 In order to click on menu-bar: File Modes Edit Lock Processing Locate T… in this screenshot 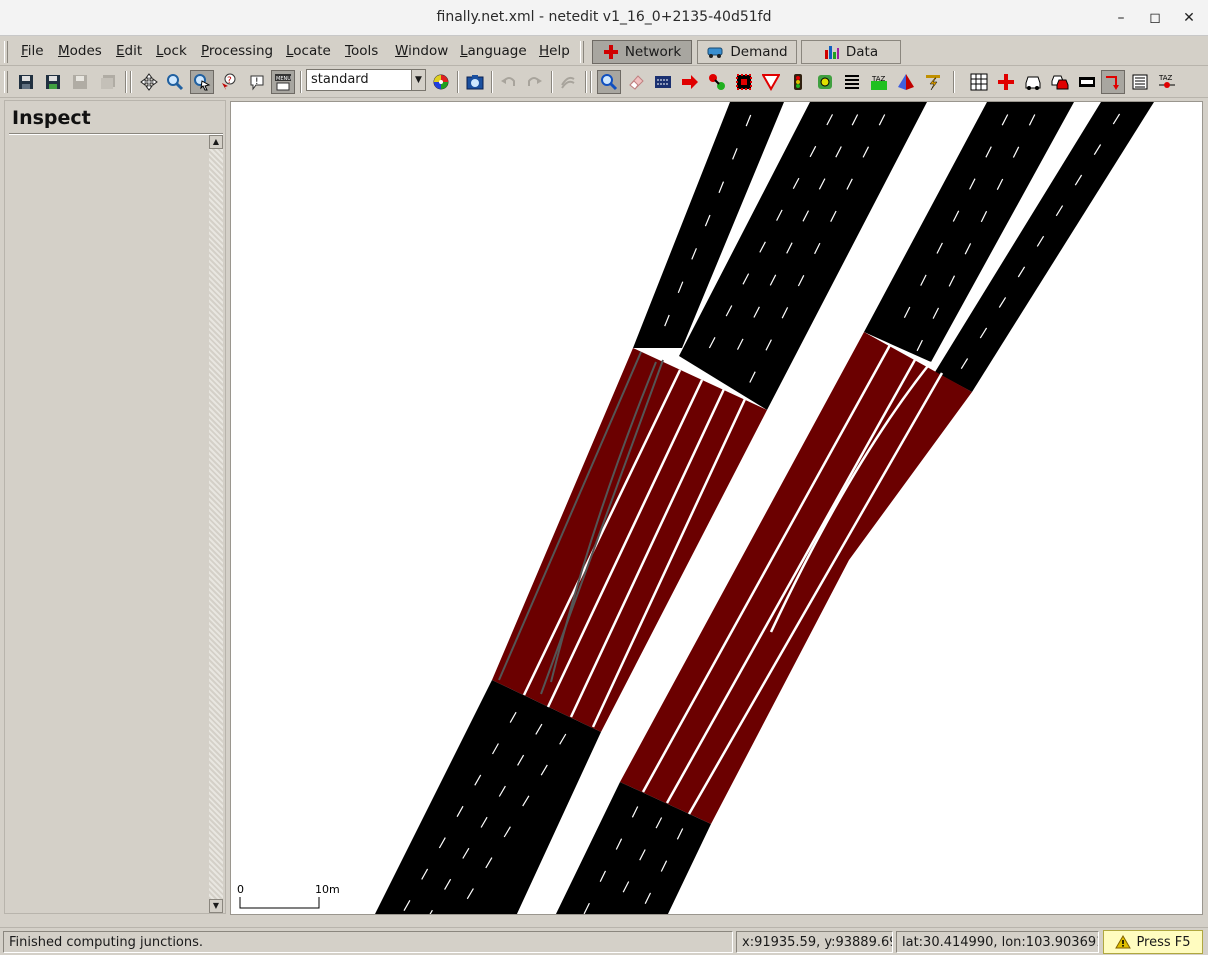, I will do `click(604, 51)`.